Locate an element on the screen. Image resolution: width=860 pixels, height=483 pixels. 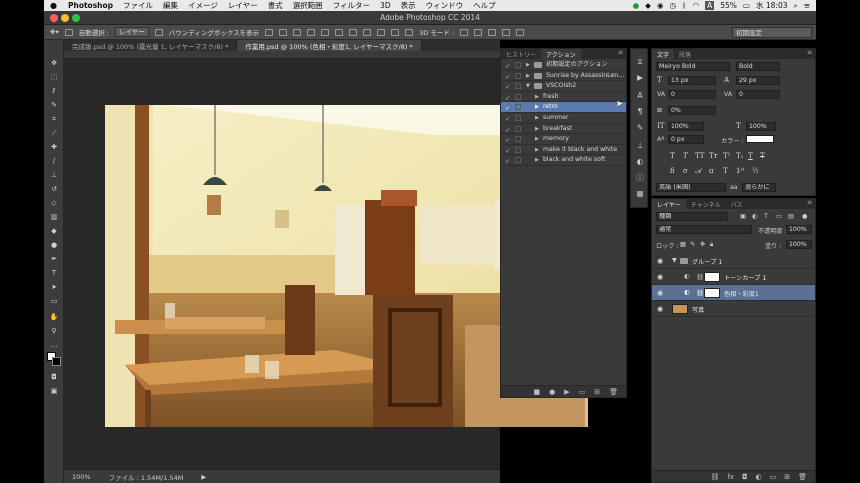
menu-filter: フィルター is located at coordinates (351, 5).